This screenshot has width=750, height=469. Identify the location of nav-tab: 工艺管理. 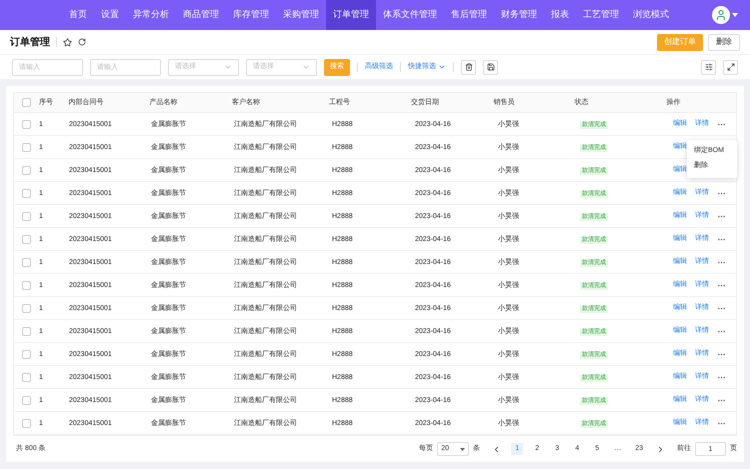
(601, 15).